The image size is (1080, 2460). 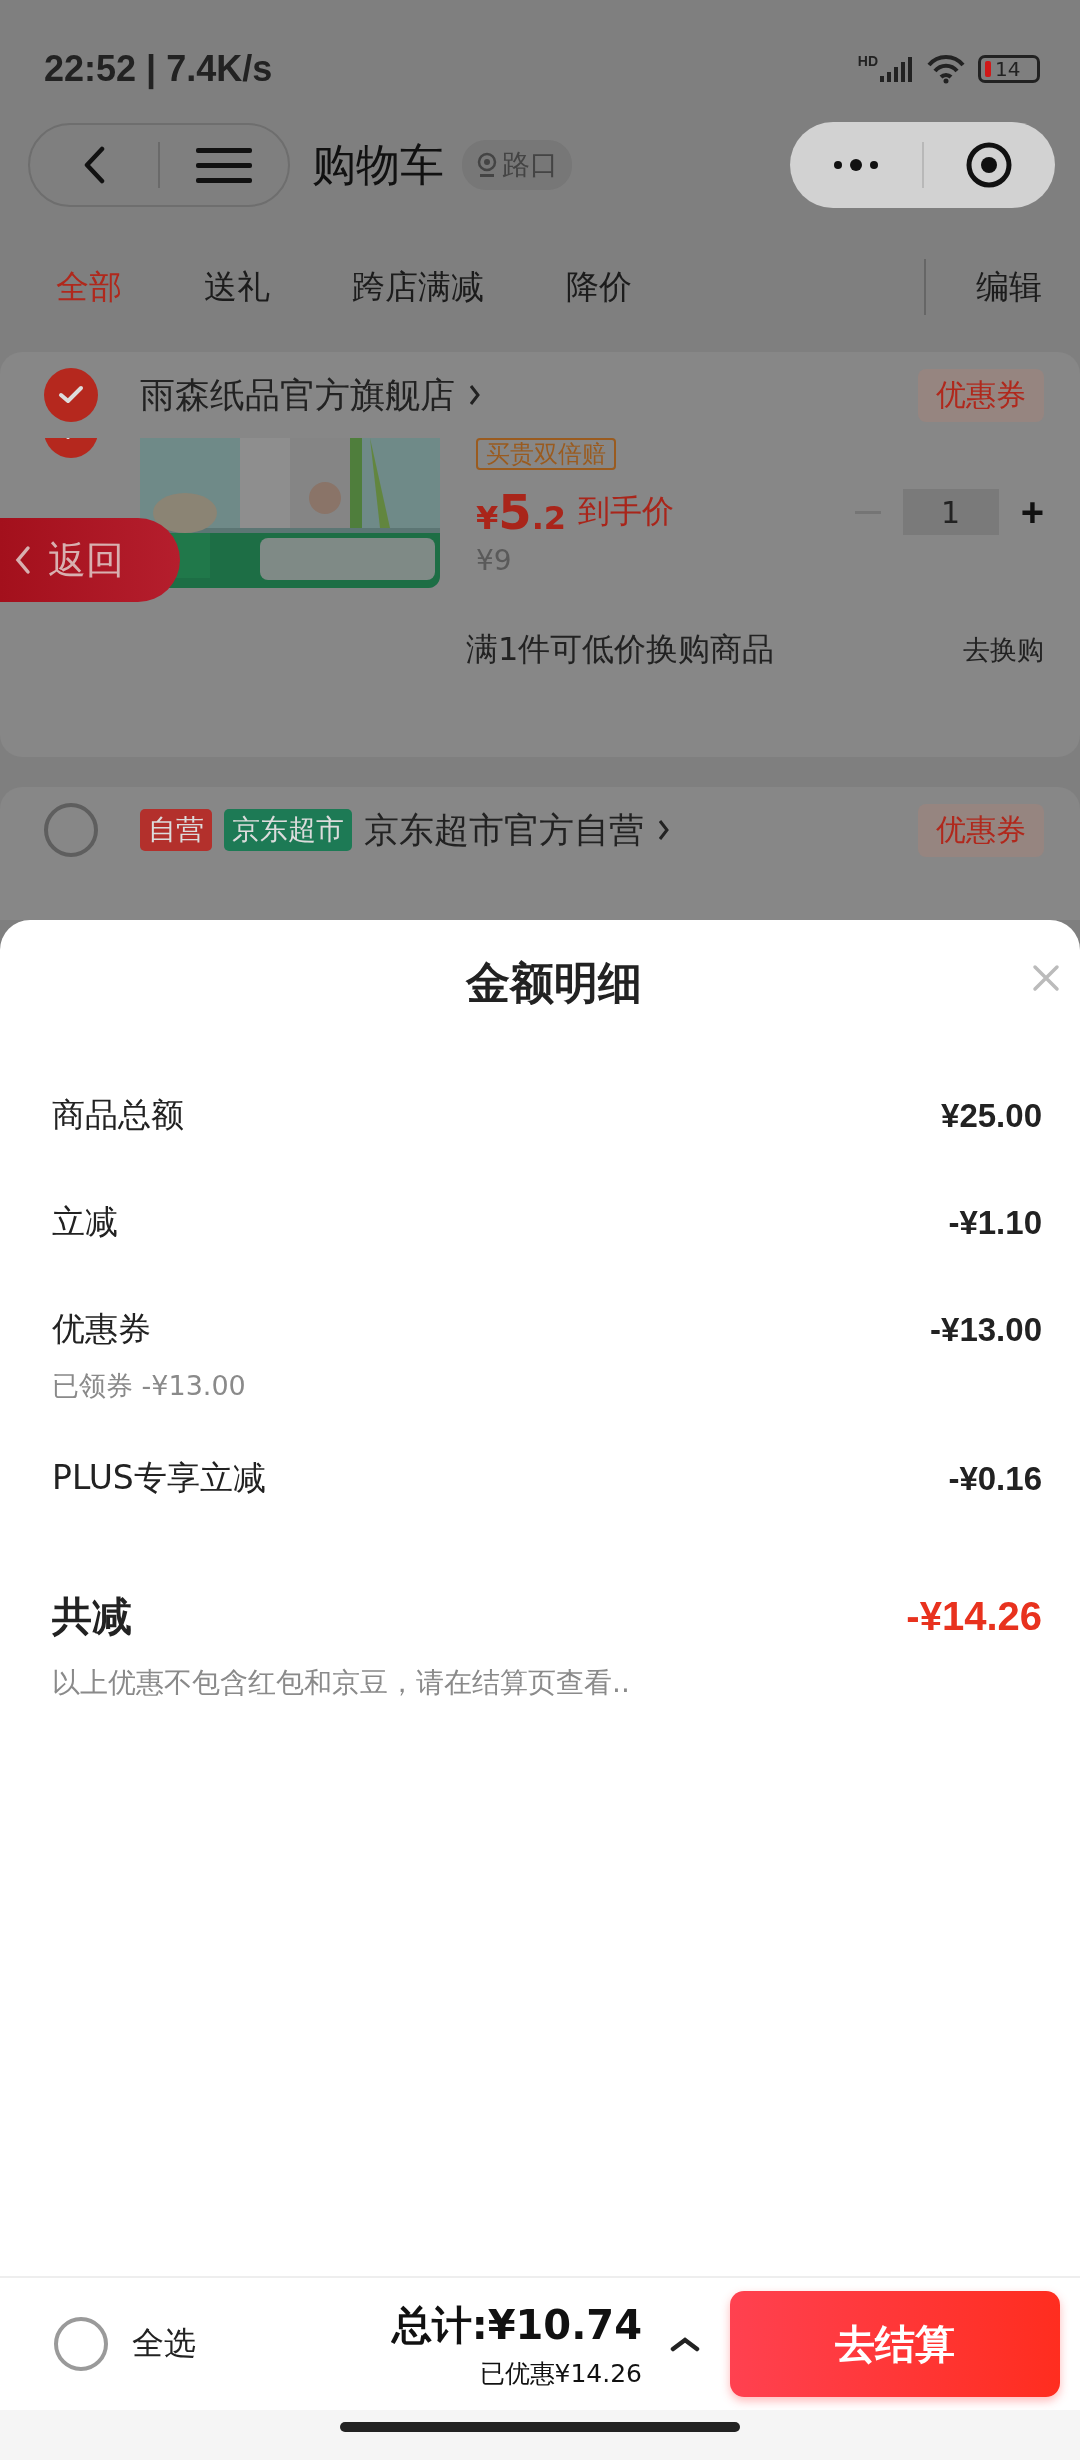 What do you see at coordinates (989, 165) in the screenshot?
I see `target-icon` at bounding box center [989, 165].